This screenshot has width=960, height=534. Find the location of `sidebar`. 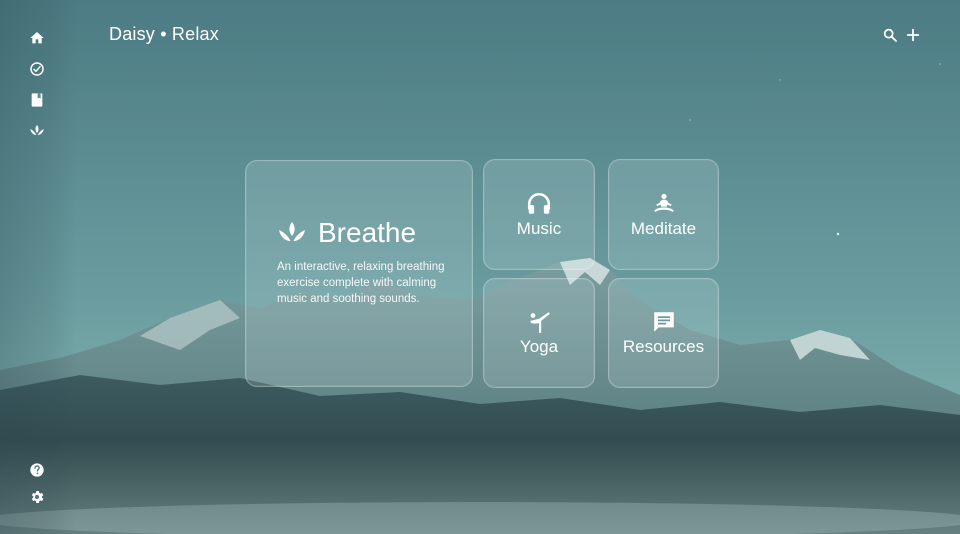

sidebar is located at coordinates (38, 267).